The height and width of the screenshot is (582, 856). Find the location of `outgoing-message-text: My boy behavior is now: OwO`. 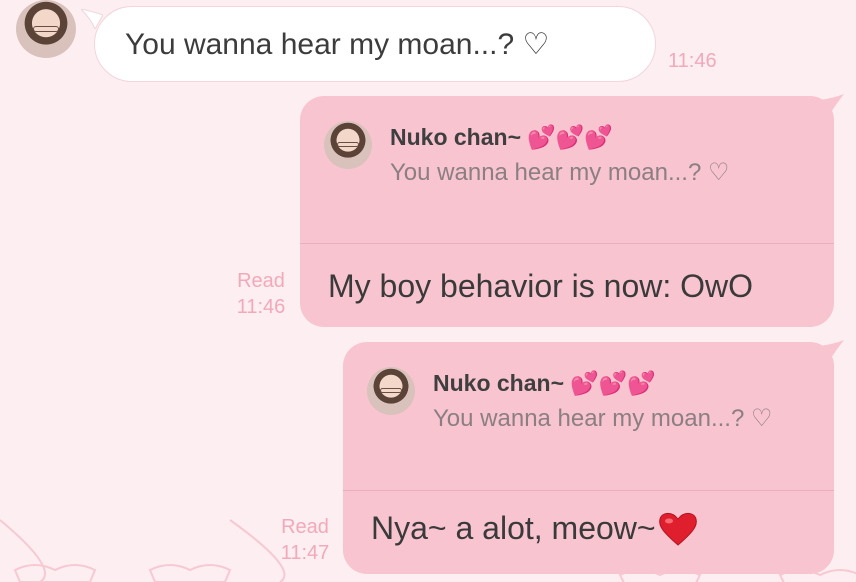

outgoing-message-text: My boy behavior is now: OwO is located at coordinates (541, 286).